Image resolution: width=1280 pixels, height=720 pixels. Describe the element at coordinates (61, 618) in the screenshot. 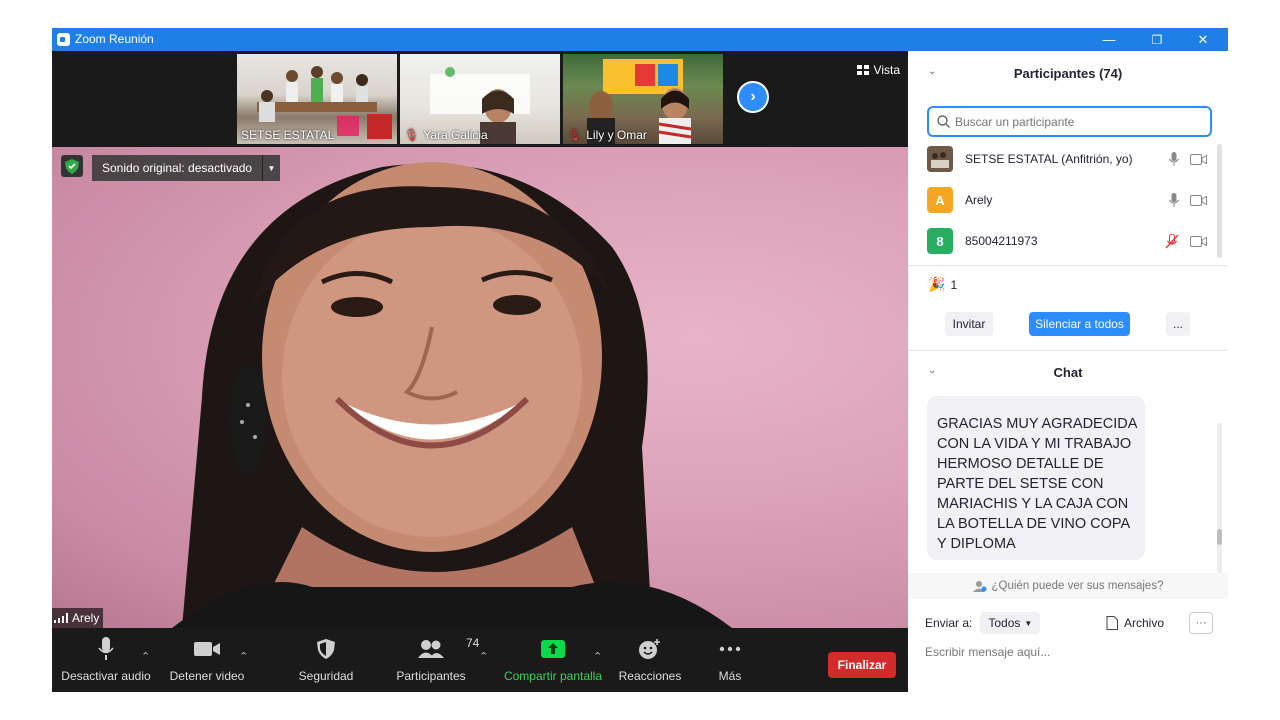

I see `signal-strength-icon` at that location.